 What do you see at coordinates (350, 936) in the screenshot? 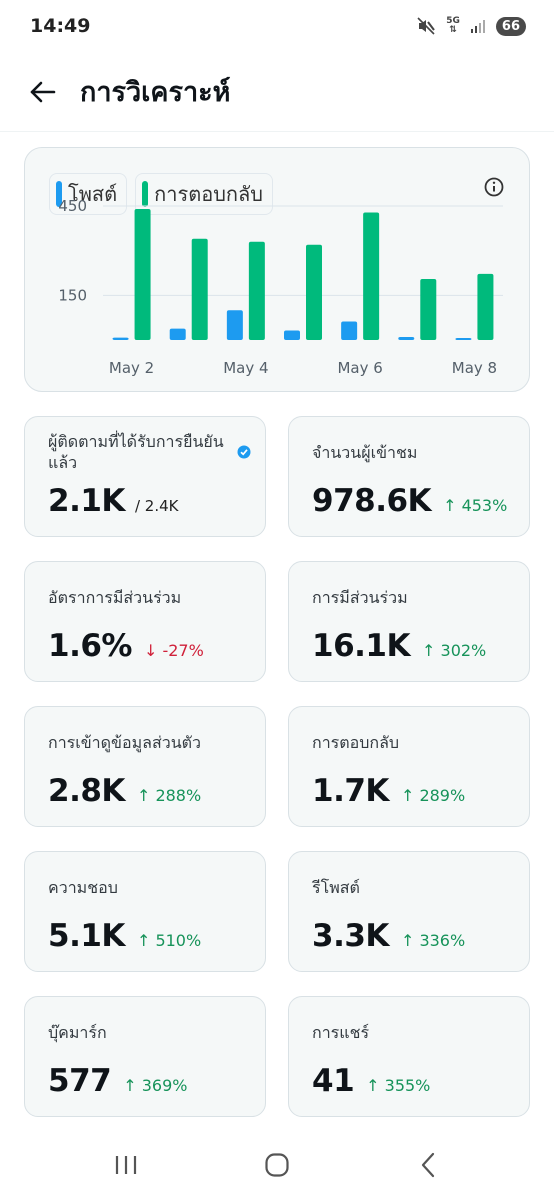
I see `metric-value: 3.3K` at bounding box center [350, 936].